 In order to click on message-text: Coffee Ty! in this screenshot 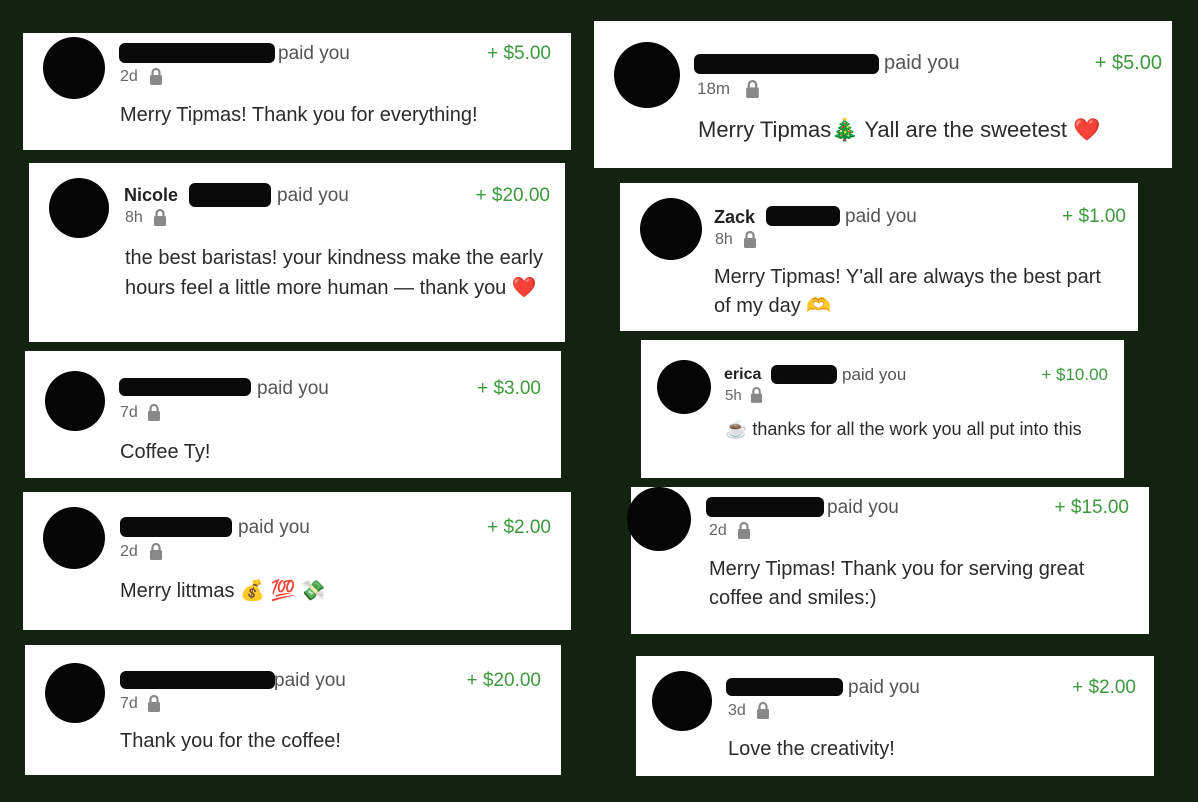, I will do `click(165, 452)`.